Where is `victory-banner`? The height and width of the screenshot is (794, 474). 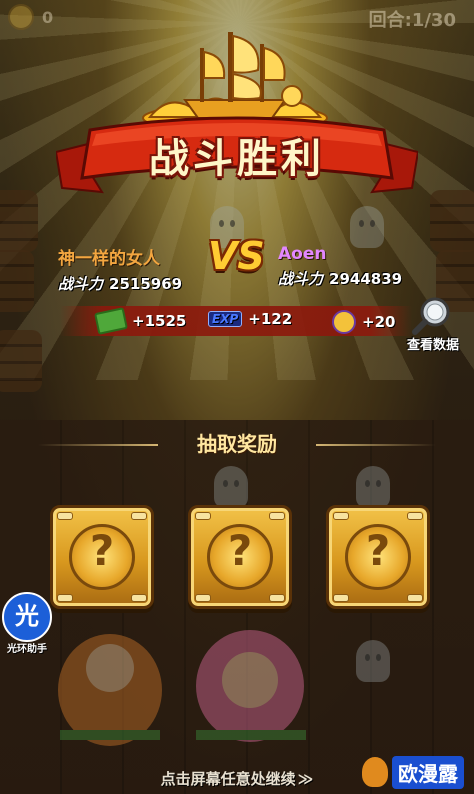 victory-banner is located at coordinates (237, 155).